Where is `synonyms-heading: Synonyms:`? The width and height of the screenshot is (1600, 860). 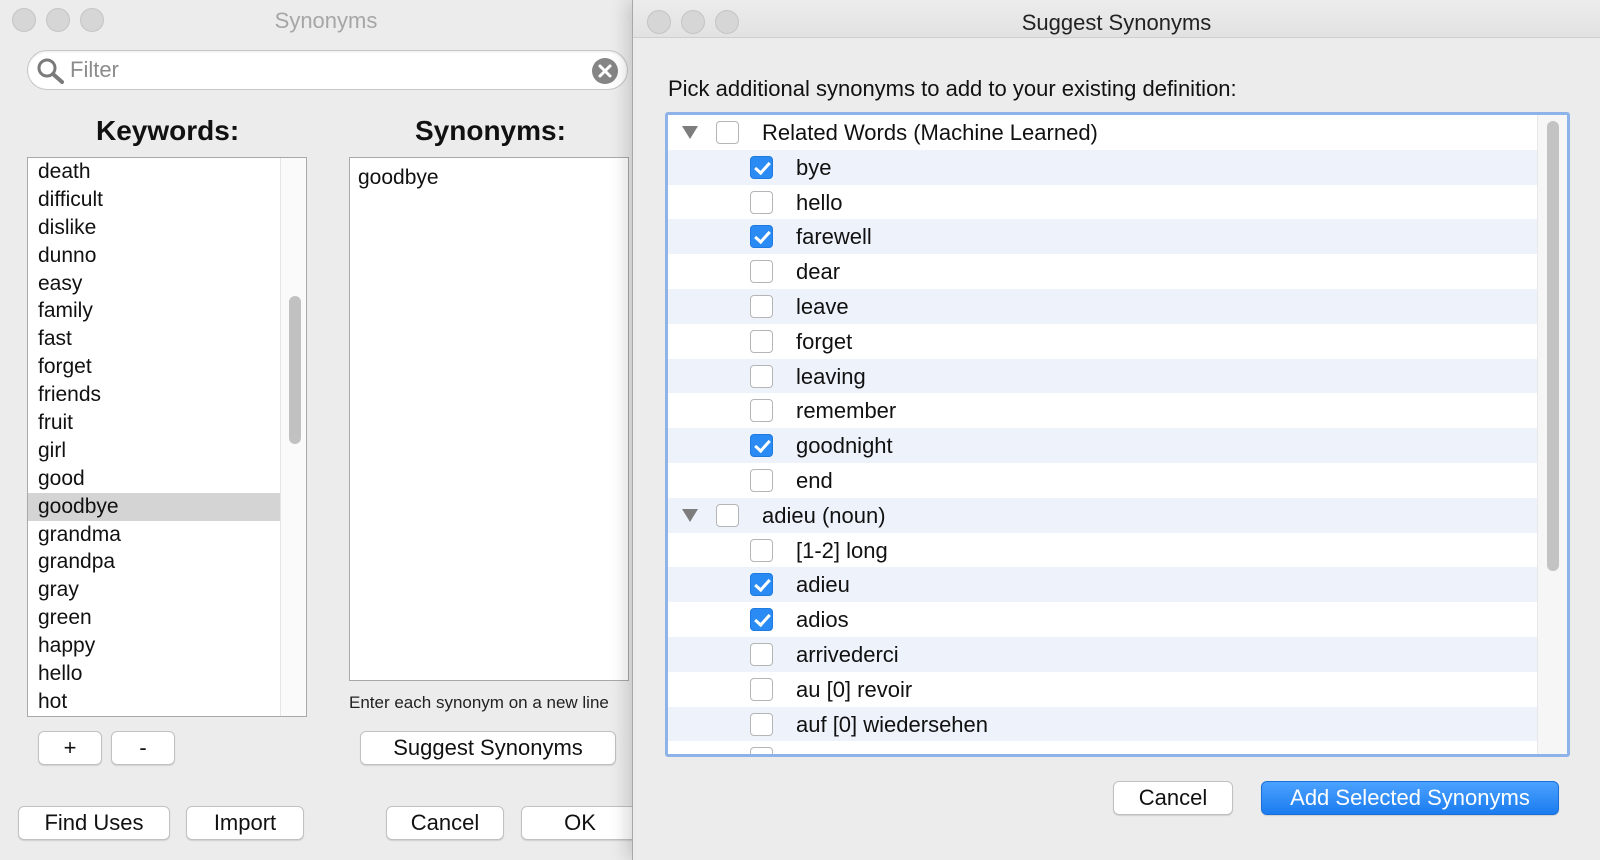 synonyms-heading: Synonyms: is located at coordinates (490, 130).